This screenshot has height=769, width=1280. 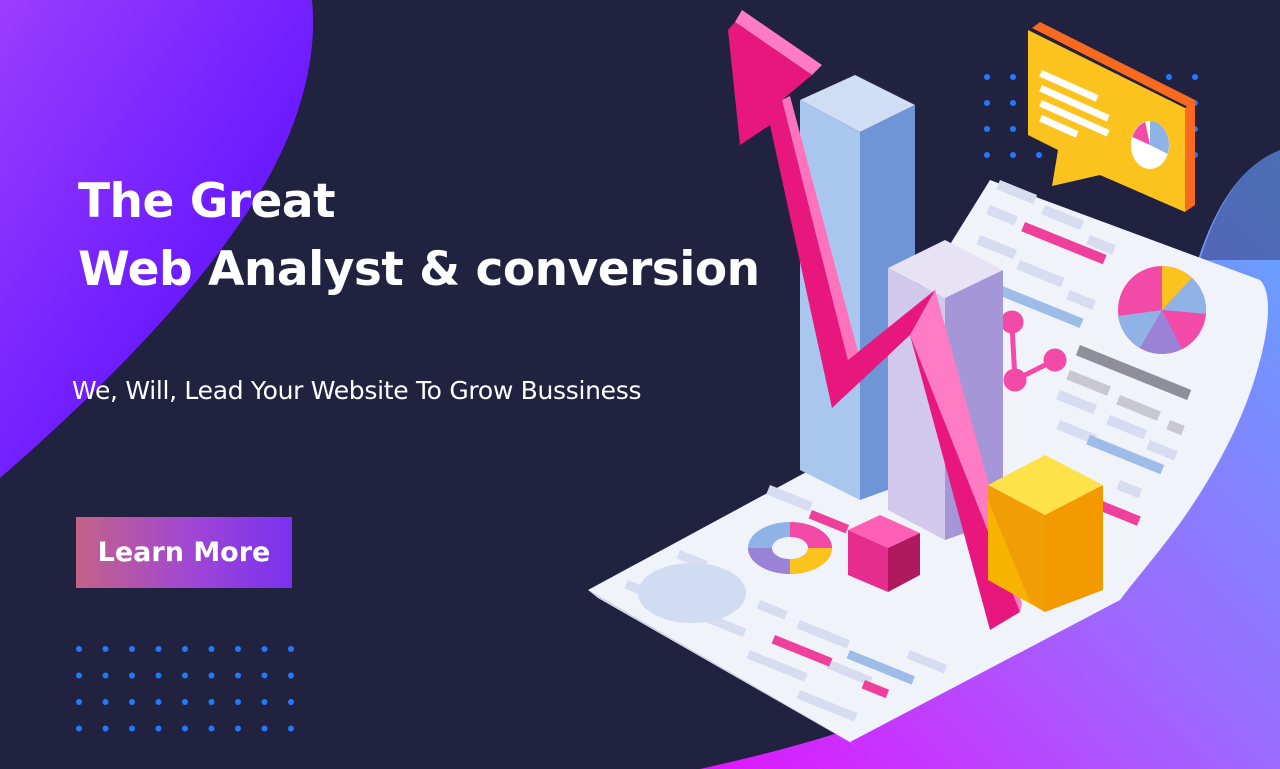 What do you see at coordinates (1045, 533) in the screenshot?
I see `bar-yellow` at bounding box center [1045, 533].